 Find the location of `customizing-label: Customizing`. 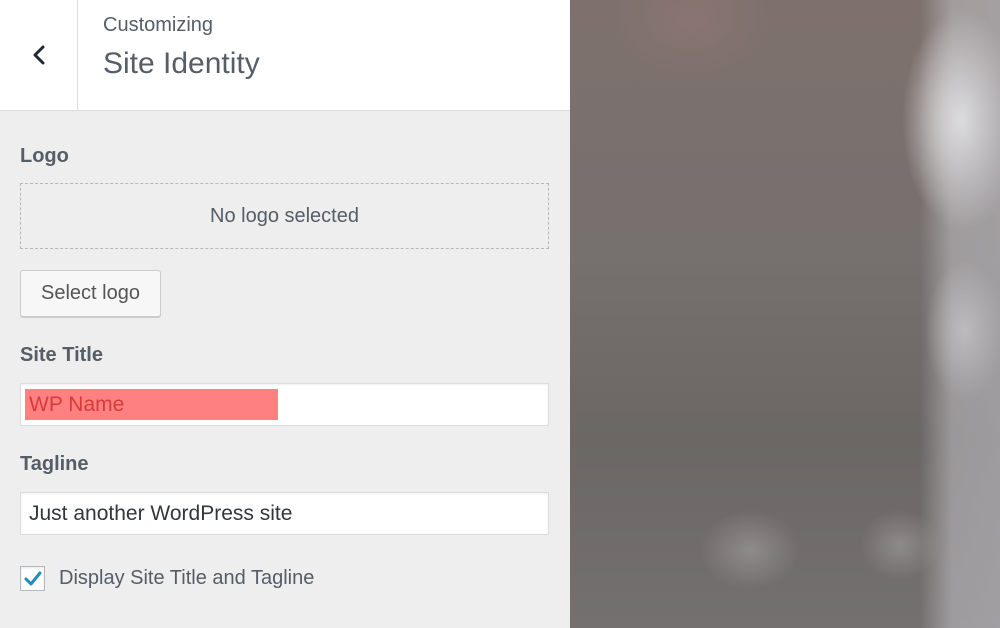

customizing-label: Customizing is located at coordinates (158, 25).